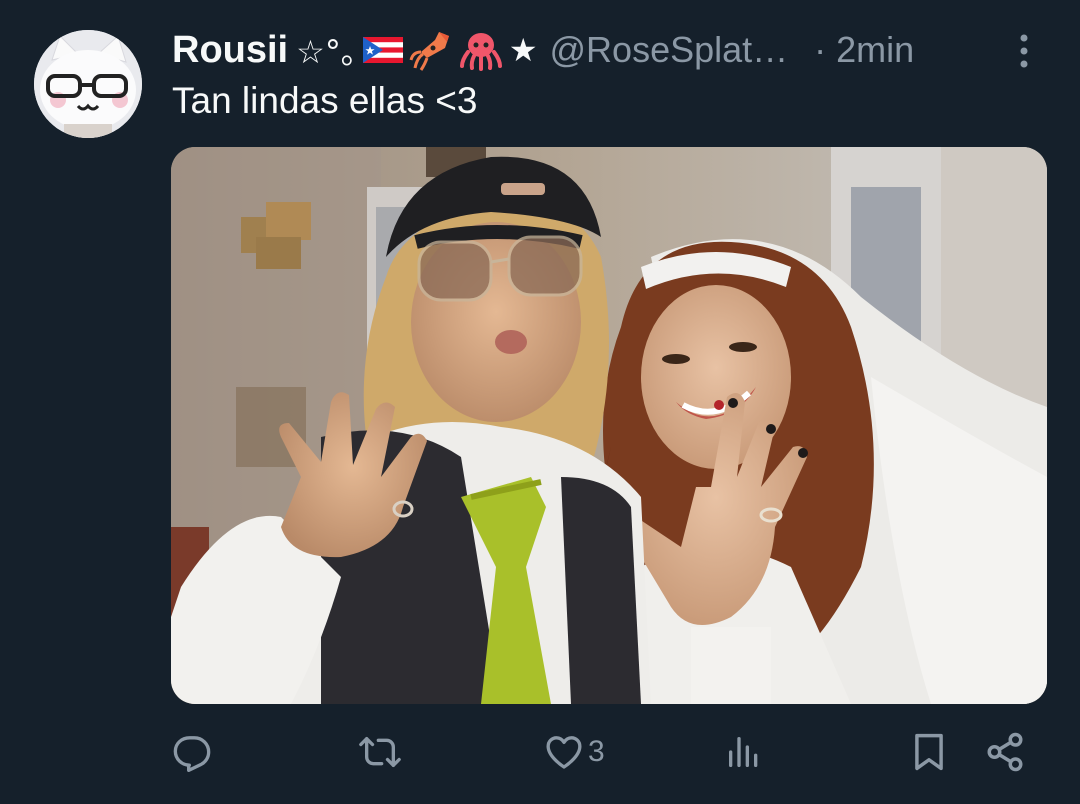 Image resolution: width=1080 pixels, height=804 pixels. I want to click on bookmark-button, so click(929, 752).